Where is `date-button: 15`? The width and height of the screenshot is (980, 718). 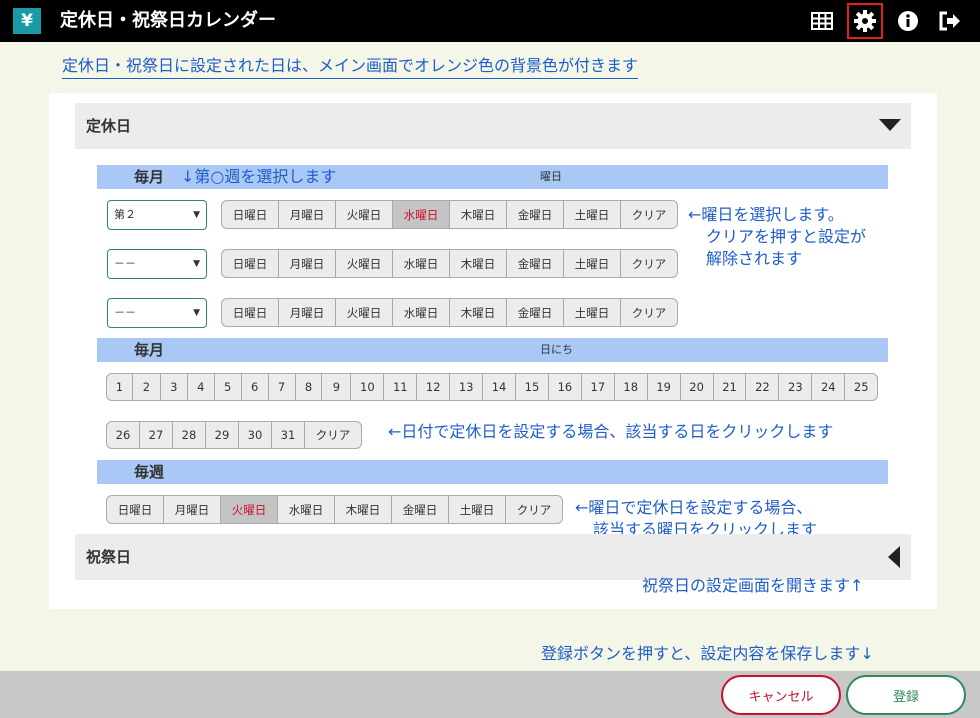 date-button: 15 is located at coordinates (532, 387).